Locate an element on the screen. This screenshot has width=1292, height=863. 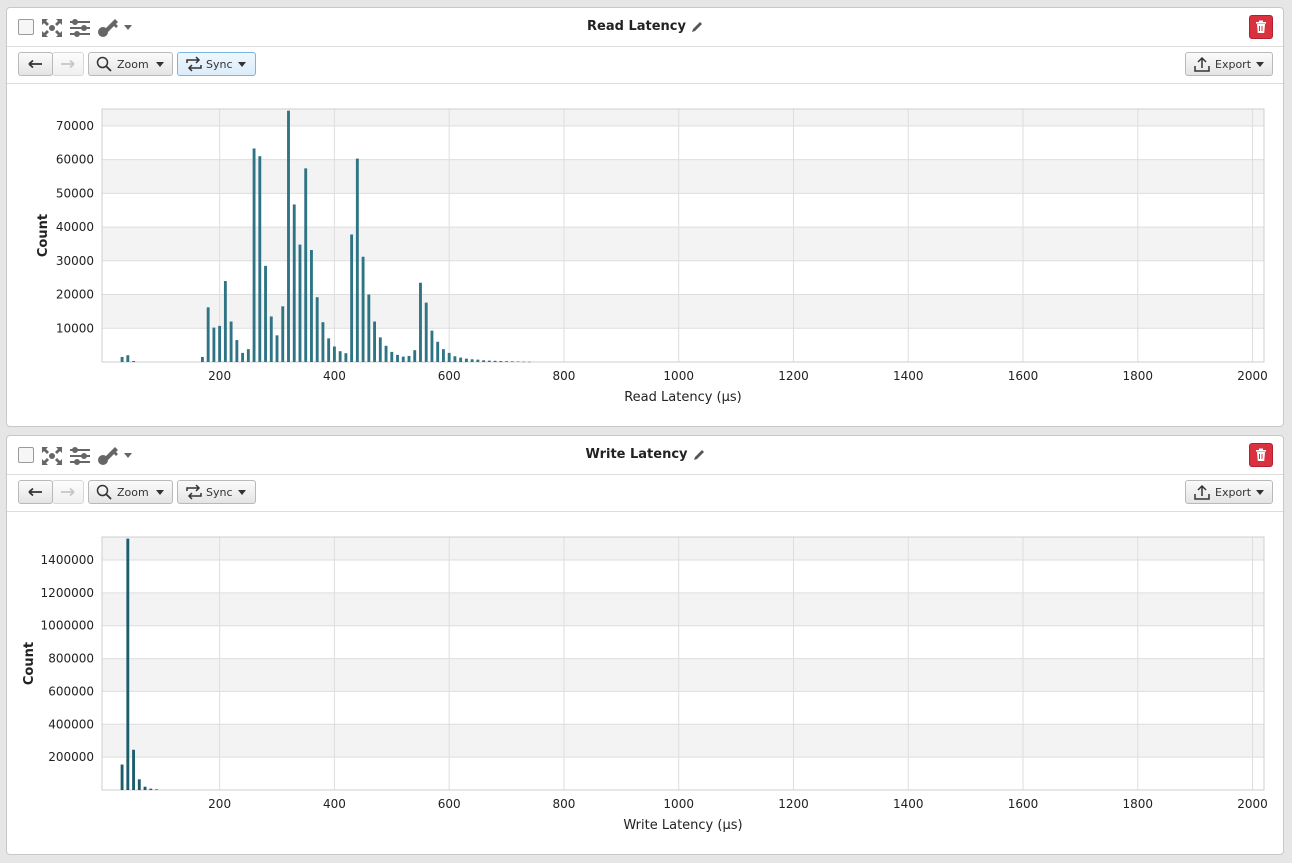
x-tick-label: 1000 is located at coordinates (678, 804).